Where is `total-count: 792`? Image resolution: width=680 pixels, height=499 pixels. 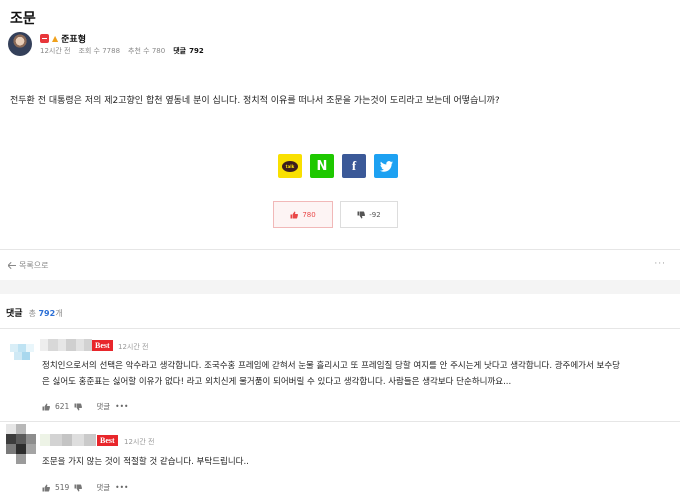 total-count: 792 is located at coordinates (47, 313).